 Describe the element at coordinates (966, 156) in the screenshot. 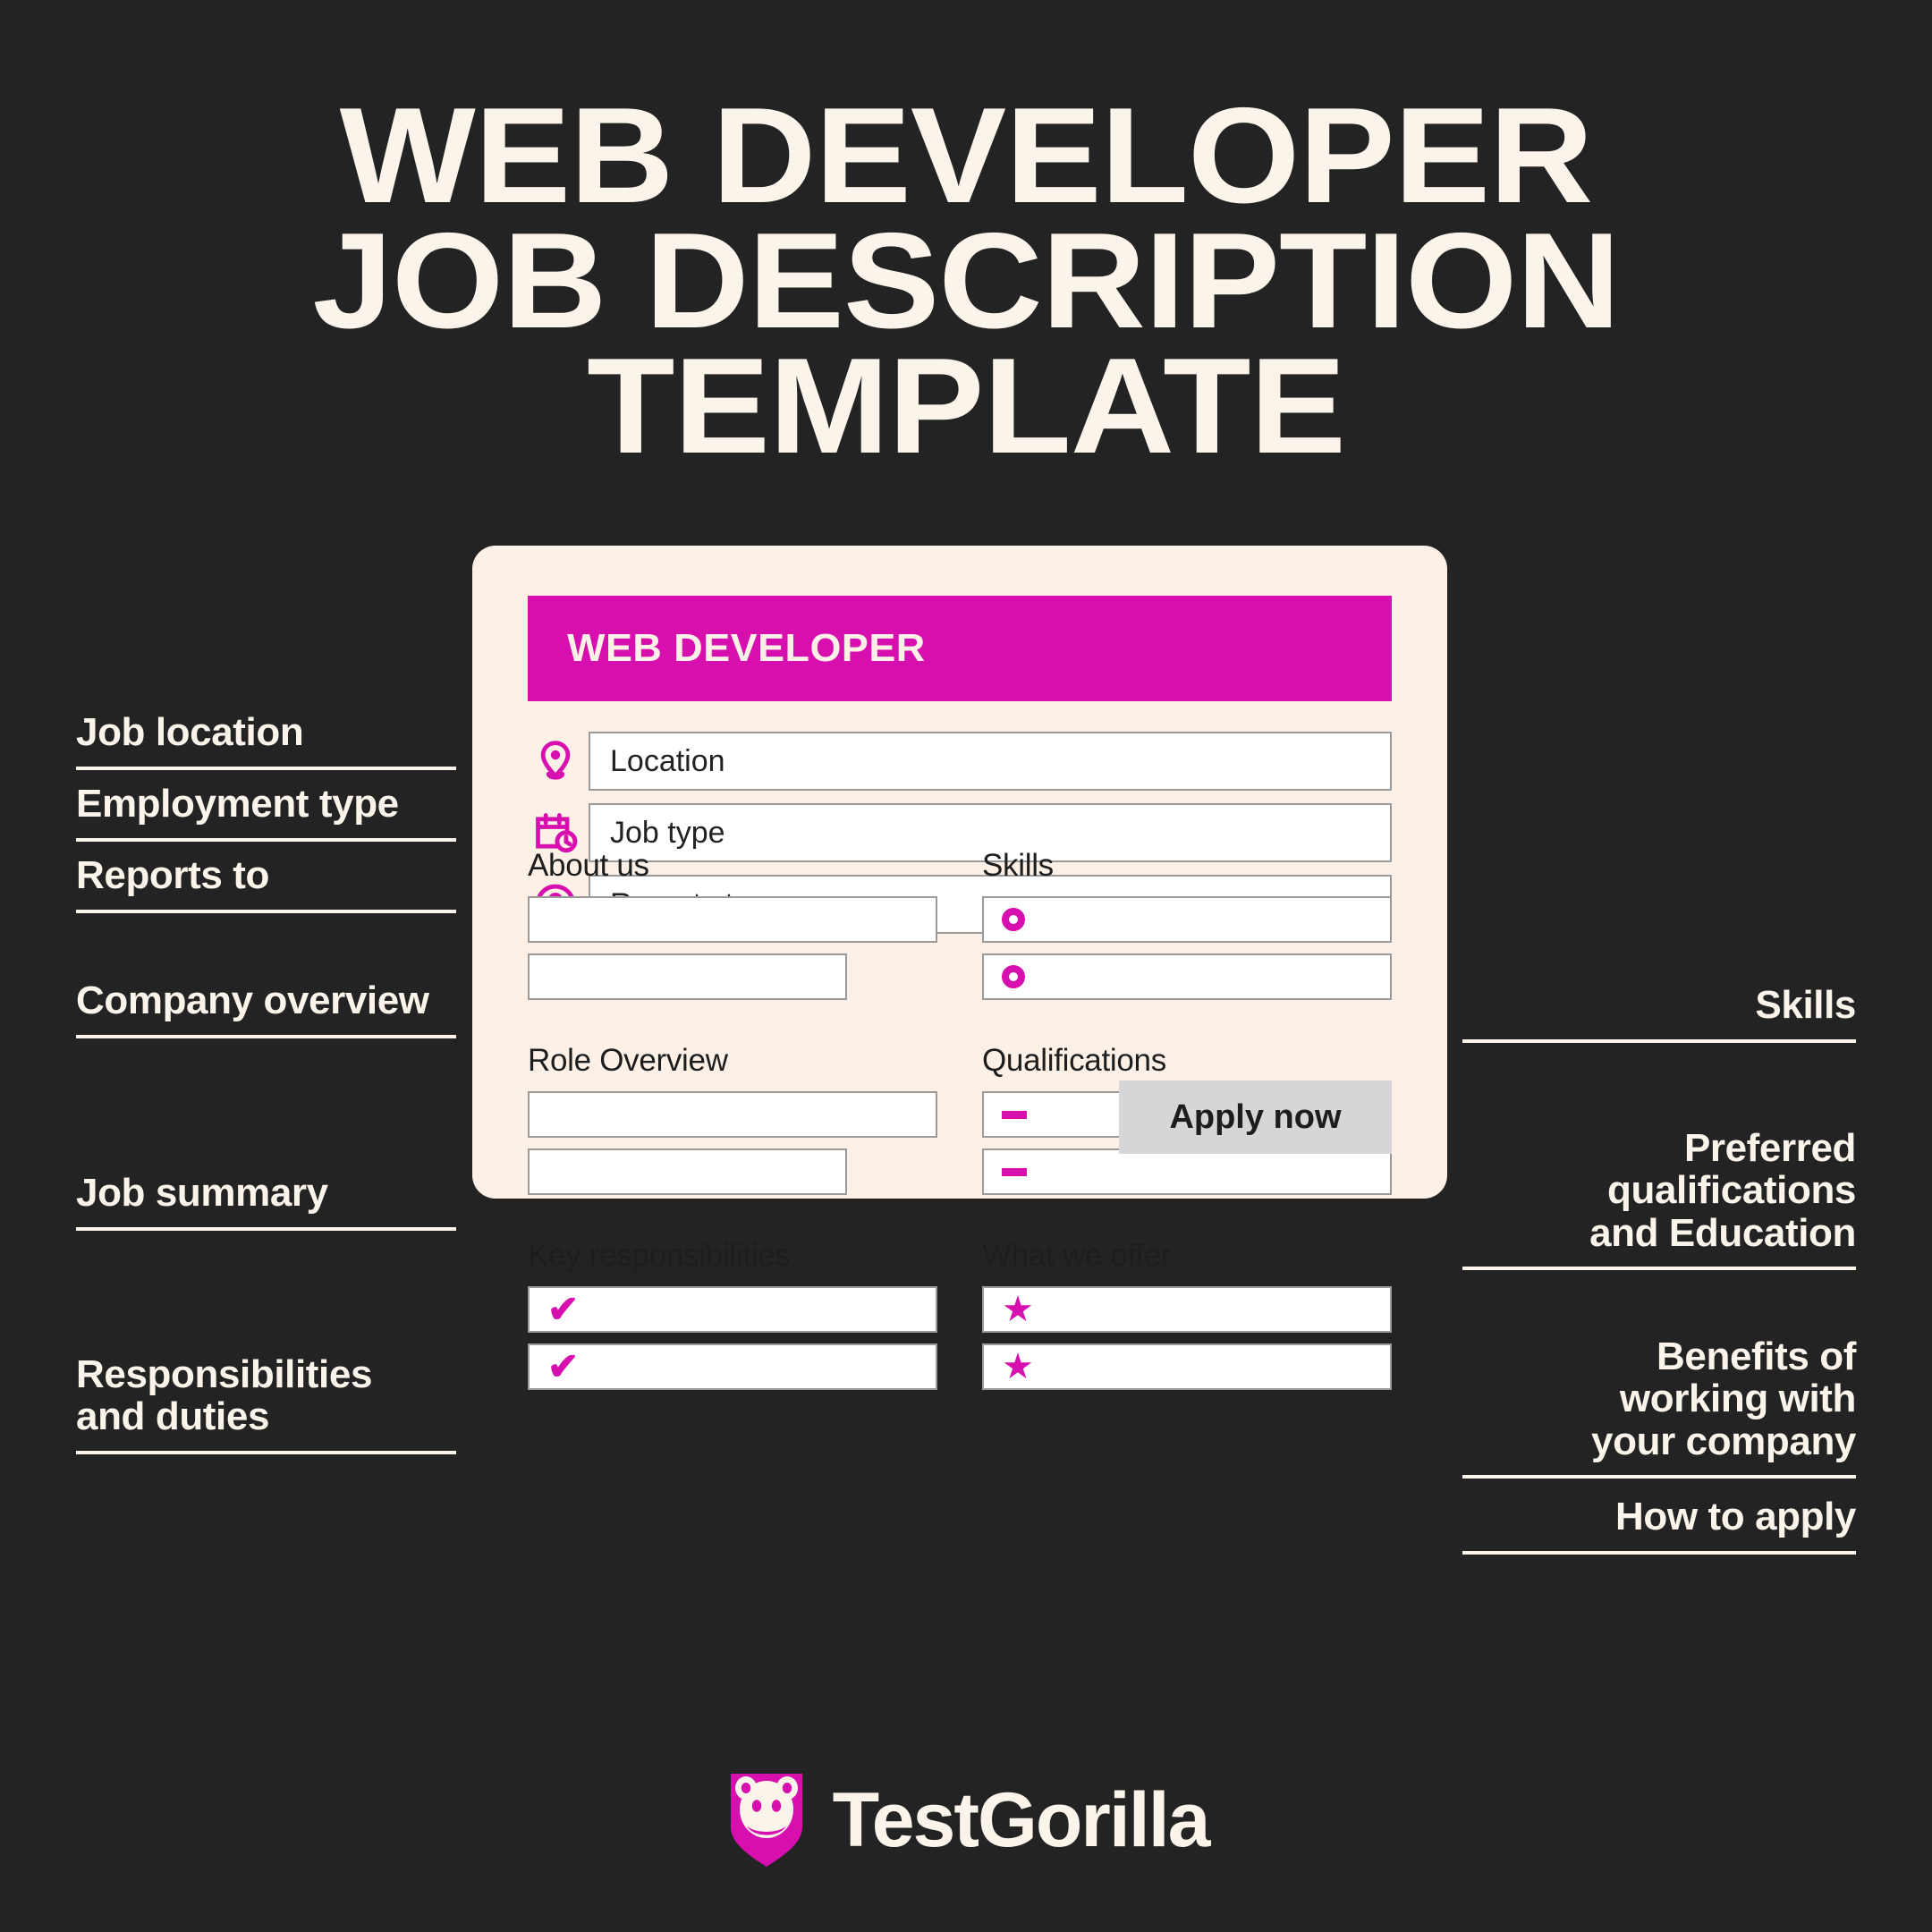

I see `page-title-line-1: WEB DEVELOPER` at that location.